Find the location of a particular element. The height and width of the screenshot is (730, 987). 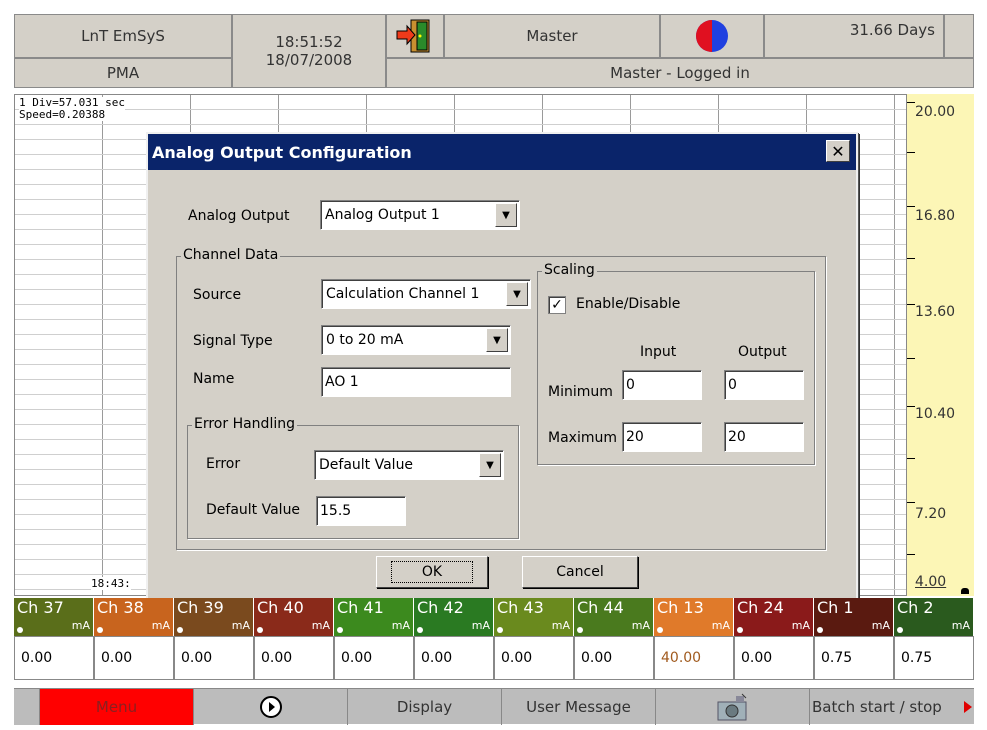

channel-name: Ch 42 is located at coordinates (440, 607).